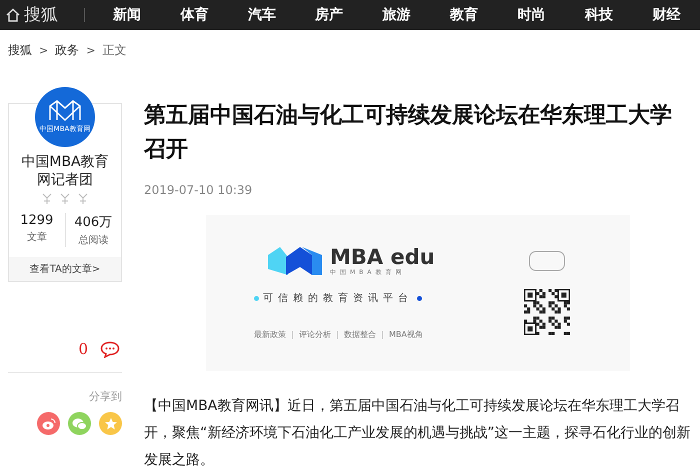 Image resolution: width=700 pixels, height=469 pixels. Describe the element at coordinates (20, 50) in the screenshot. I see `breadcrumb-link: 搜狐` at that location.